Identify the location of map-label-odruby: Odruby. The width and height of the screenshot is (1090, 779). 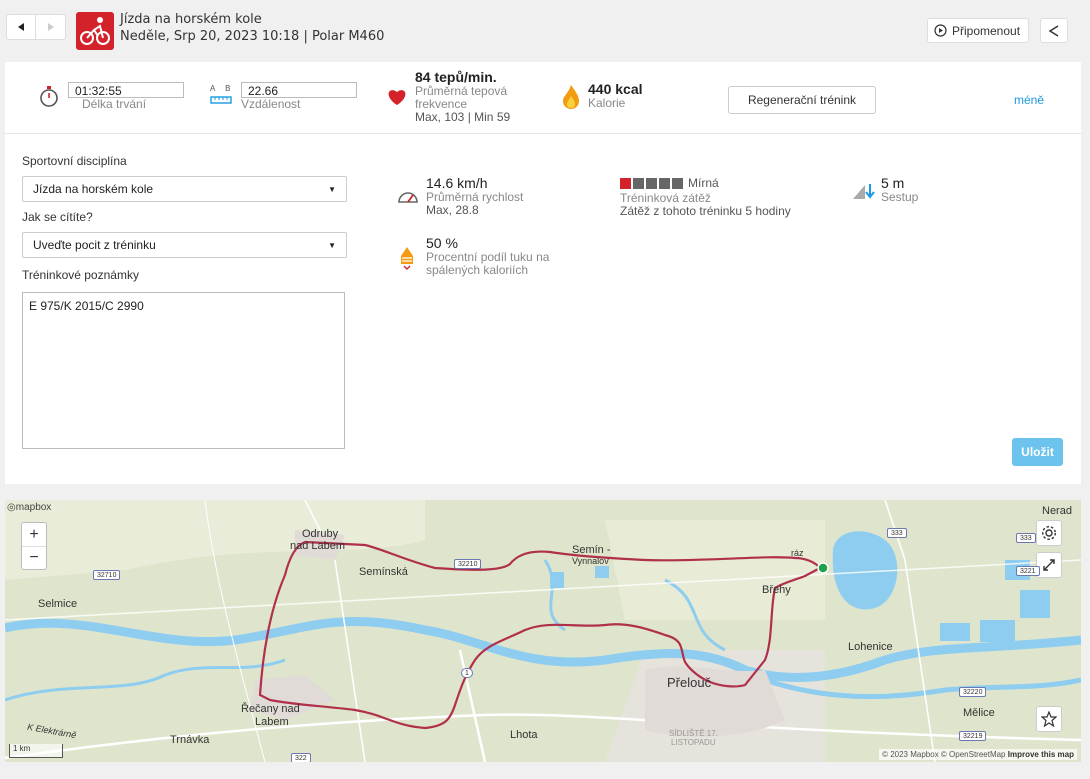
(320, 534).